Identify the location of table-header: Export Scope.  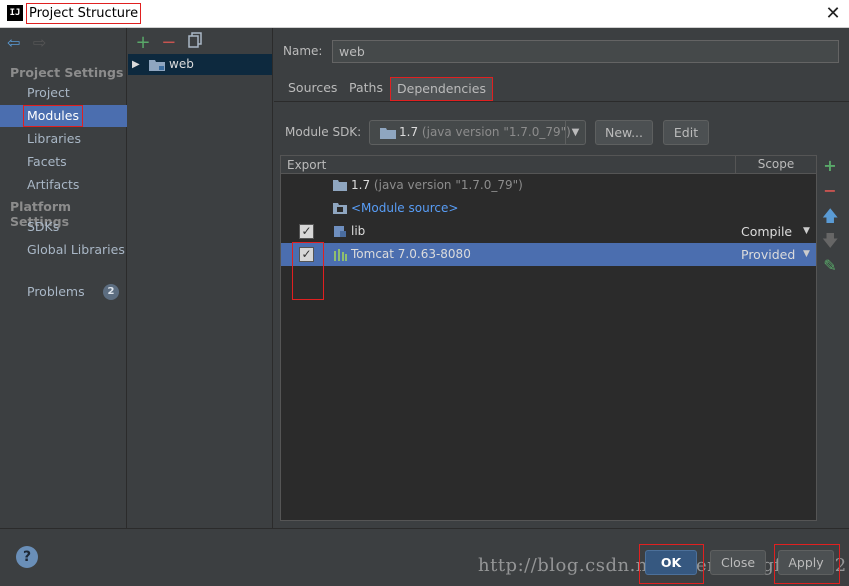
(548, 165).